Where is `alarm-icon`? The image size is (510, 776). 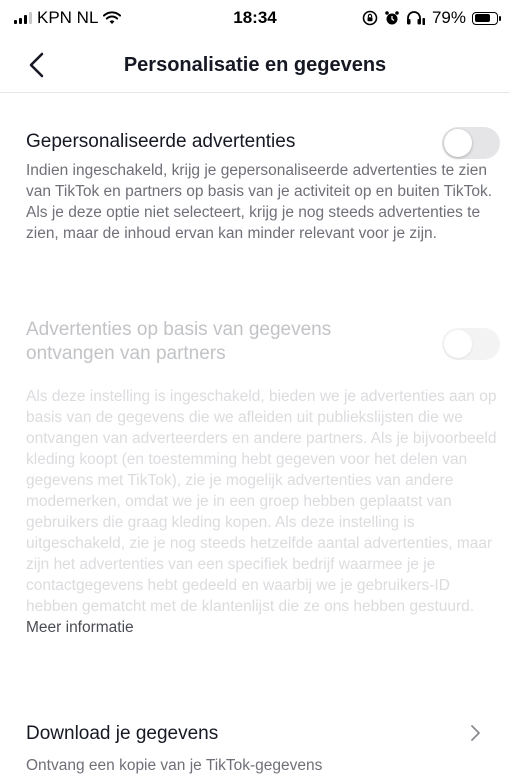 alarm-icon is located at coordinates (392, 18).